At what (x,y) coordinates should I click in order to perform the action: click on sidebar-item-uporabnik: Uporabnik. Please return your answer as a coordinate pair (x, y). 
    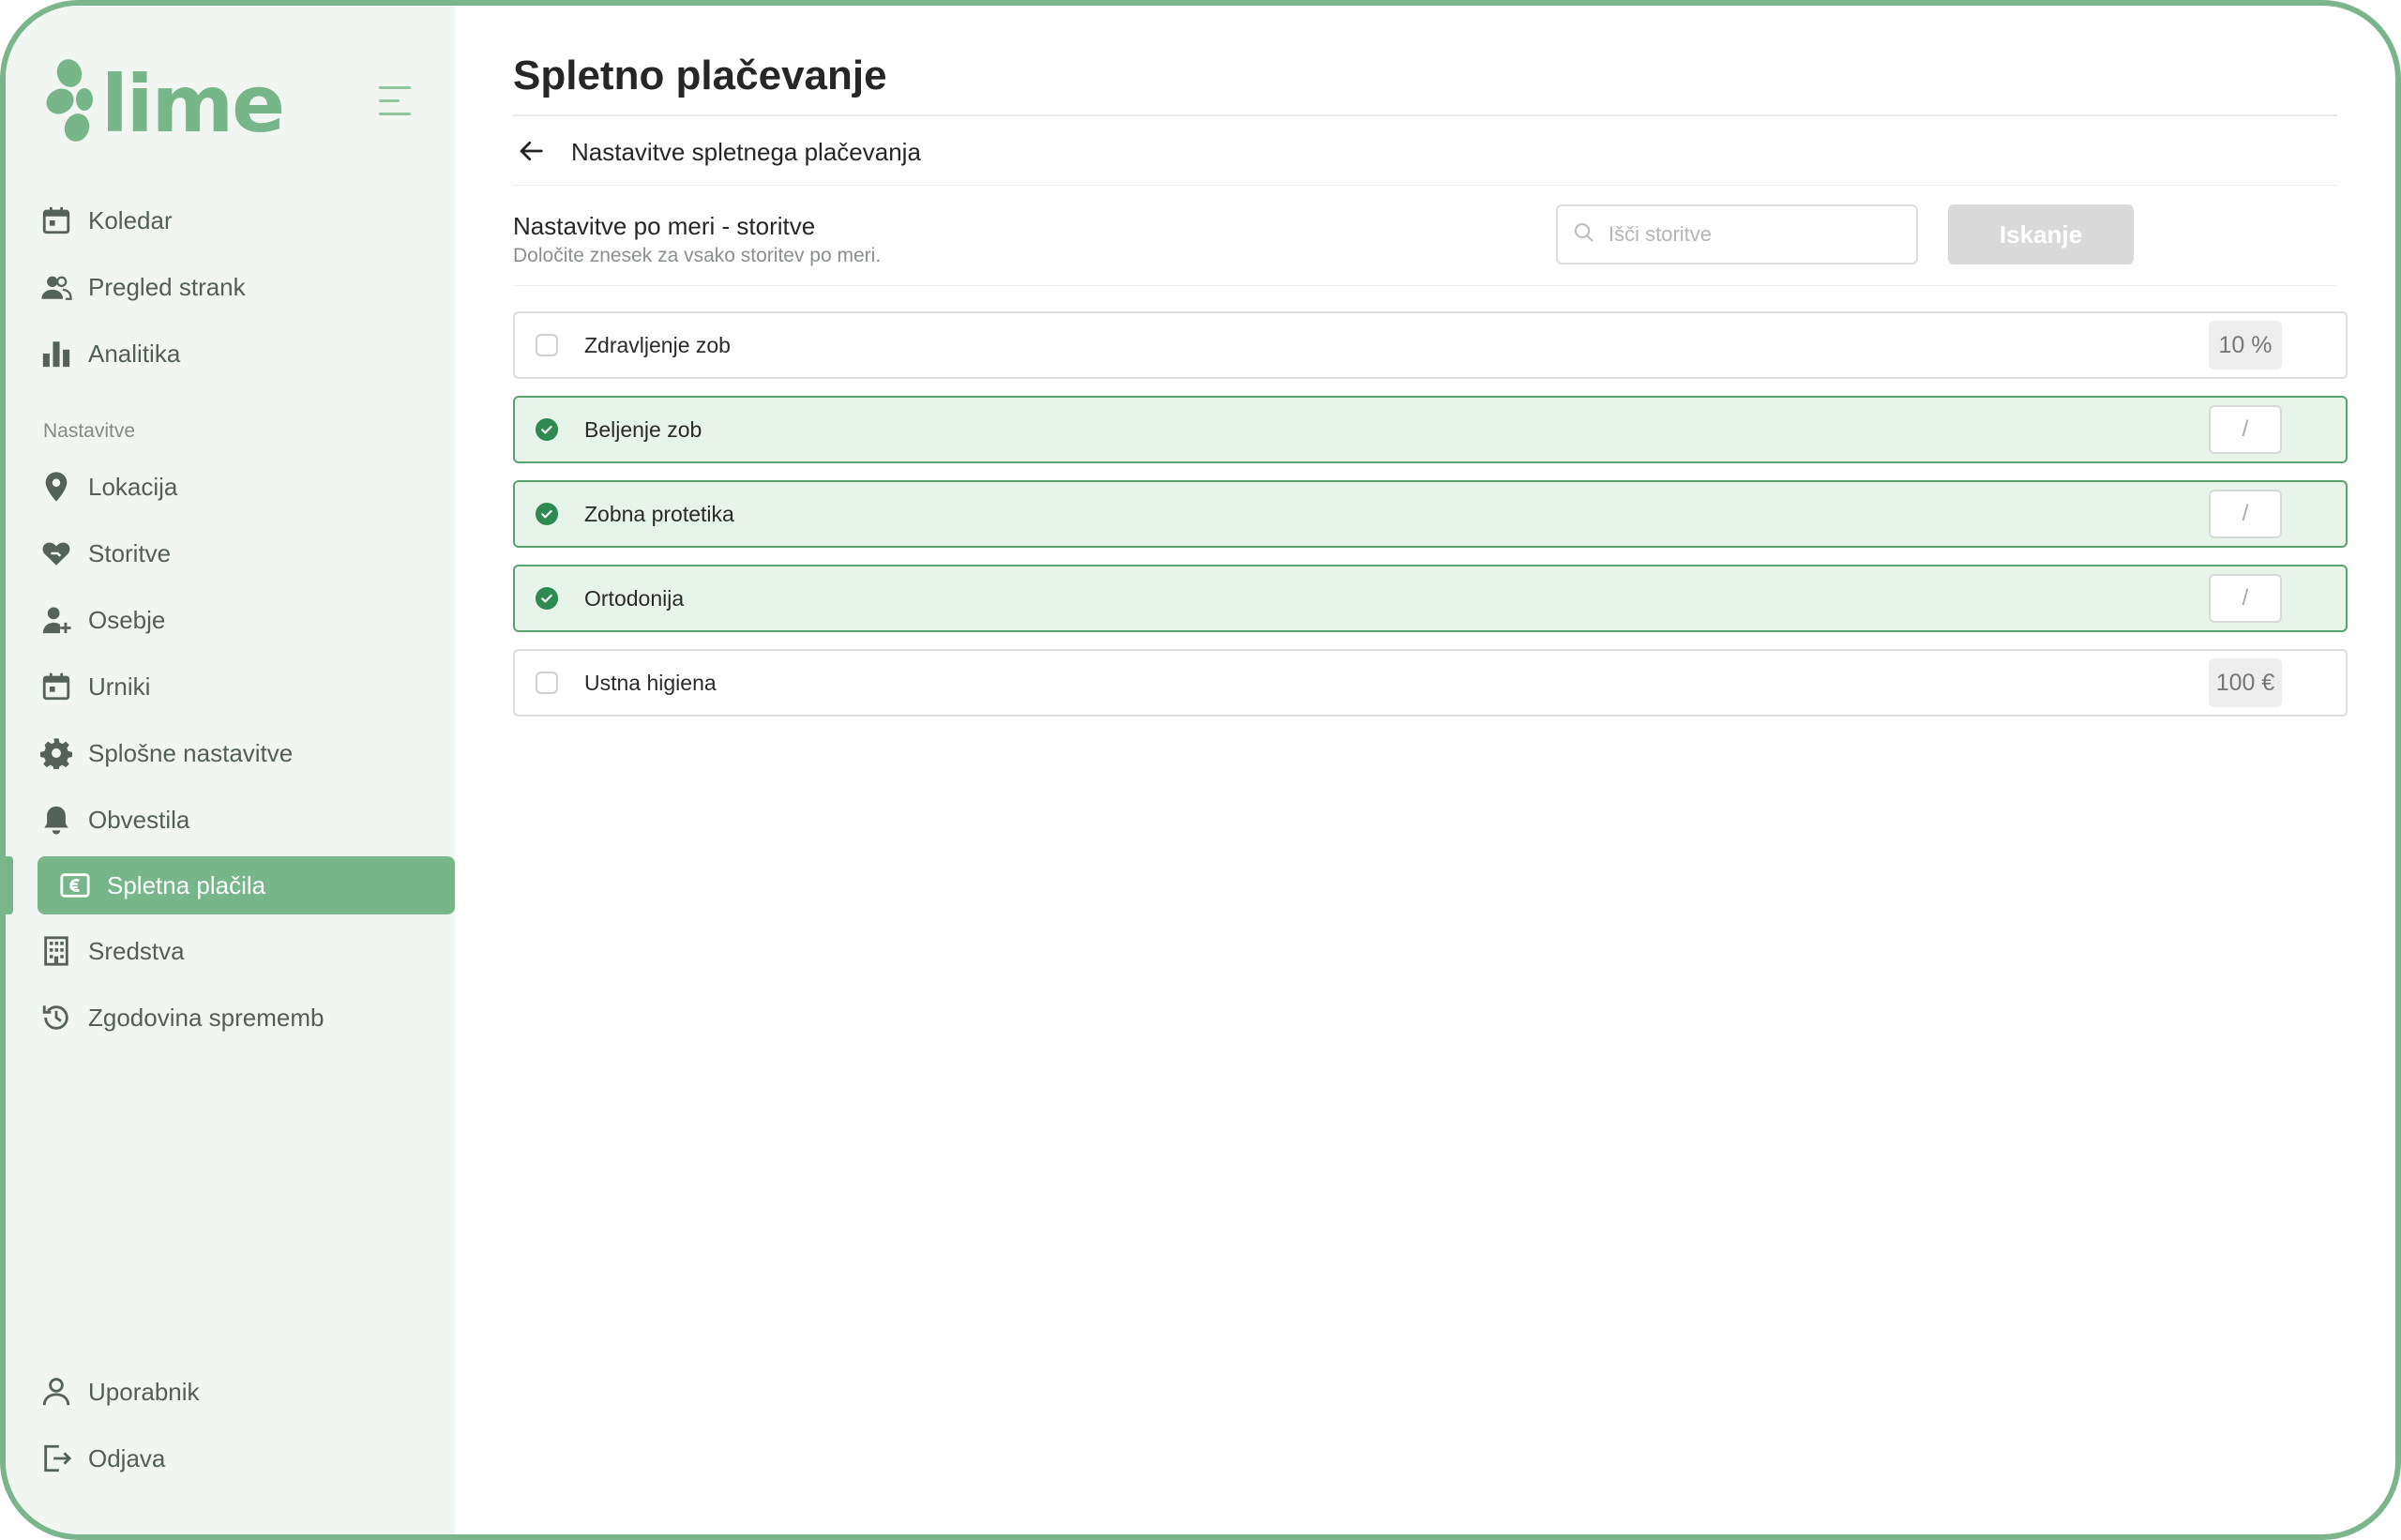
    Looking at the image, I should click on (246, 1392).